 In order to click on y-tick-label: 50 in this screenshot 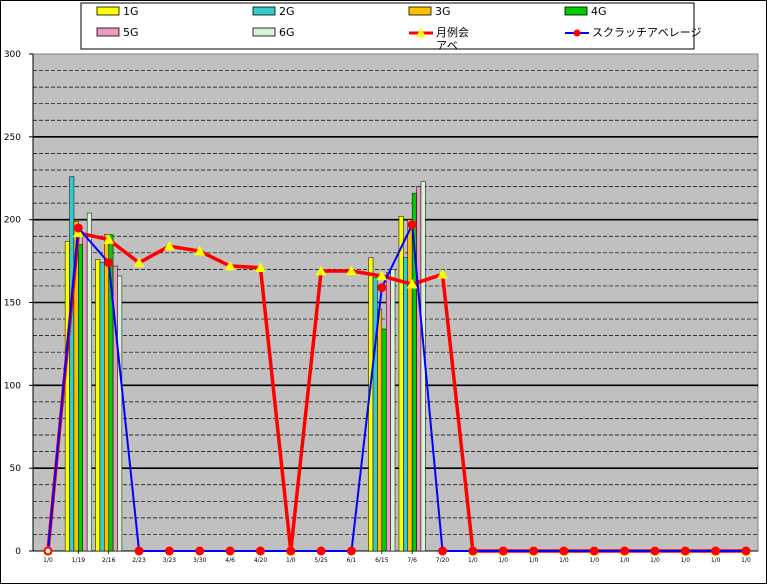, I will do `click(16, 469)`.